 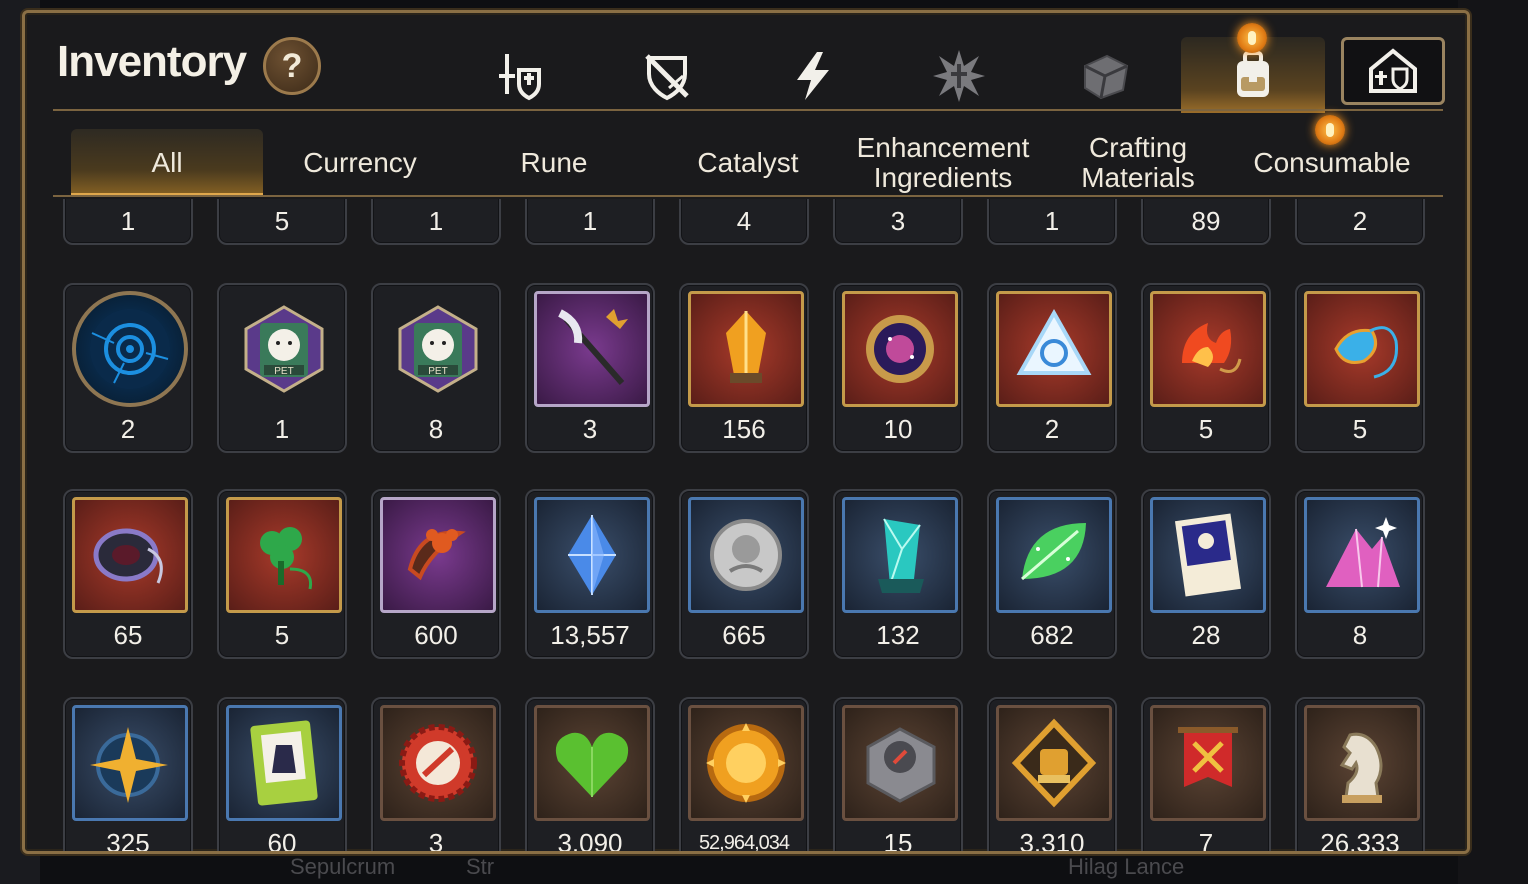 I want to click on top-nav-cube, so click(x=1105, y=76).